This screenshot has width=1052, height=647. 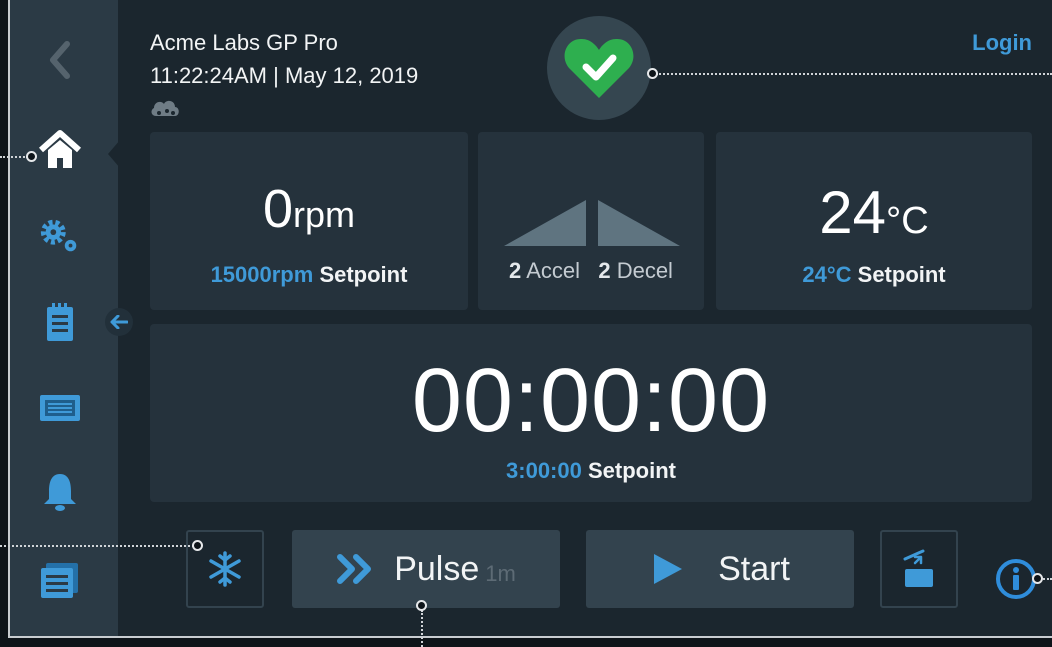 I want to click on callout-line-home, so click(x=14, y=157).